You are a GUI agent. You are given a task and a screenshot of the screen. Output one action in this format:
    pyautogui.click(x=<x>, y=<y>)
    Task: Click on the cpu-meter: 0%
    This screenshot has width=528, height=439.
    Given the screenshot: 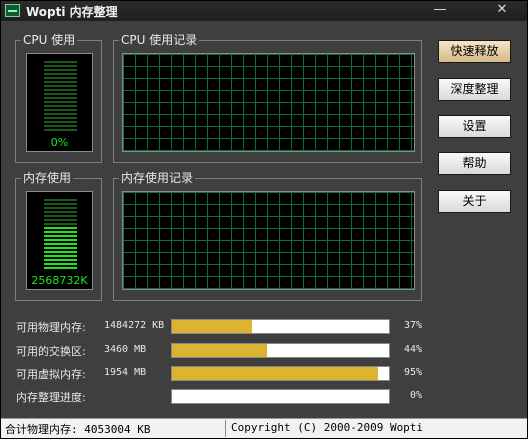 What is the action you would take?
    pyautogui.click(x=59, y=102)
    